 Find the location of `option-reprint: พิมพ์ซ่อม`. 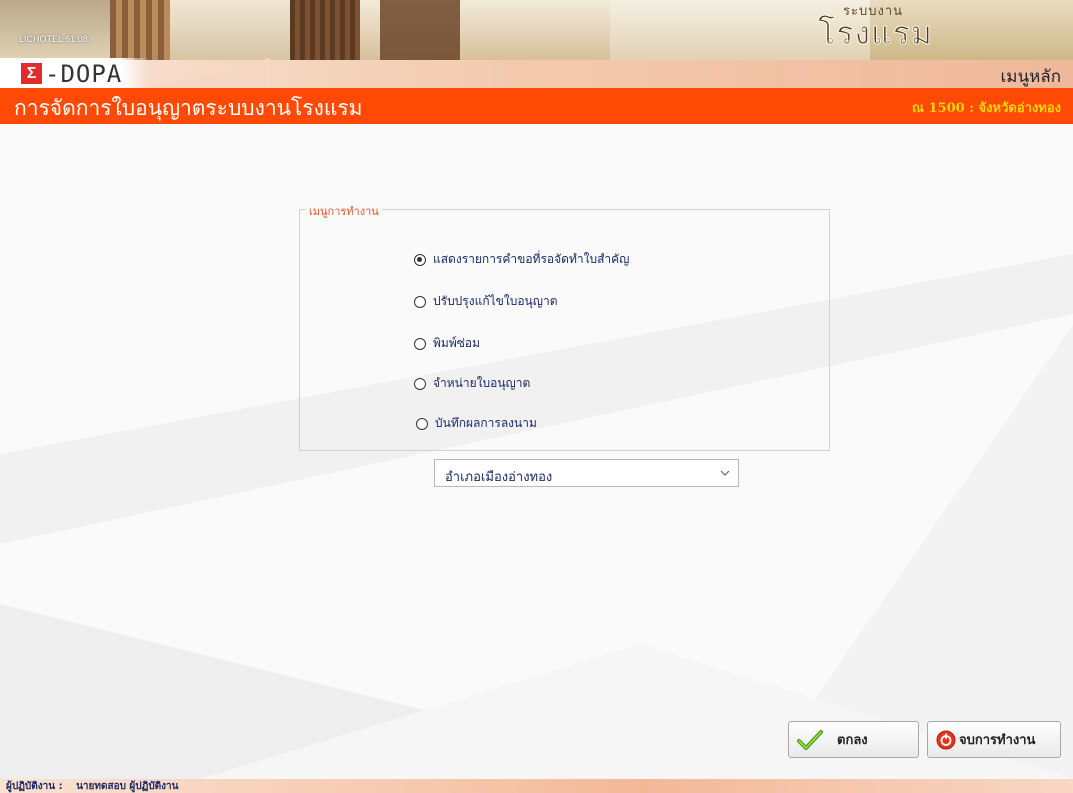

option-reprint: พิมพ์ซ่อม is located at coordinates (447, 343).